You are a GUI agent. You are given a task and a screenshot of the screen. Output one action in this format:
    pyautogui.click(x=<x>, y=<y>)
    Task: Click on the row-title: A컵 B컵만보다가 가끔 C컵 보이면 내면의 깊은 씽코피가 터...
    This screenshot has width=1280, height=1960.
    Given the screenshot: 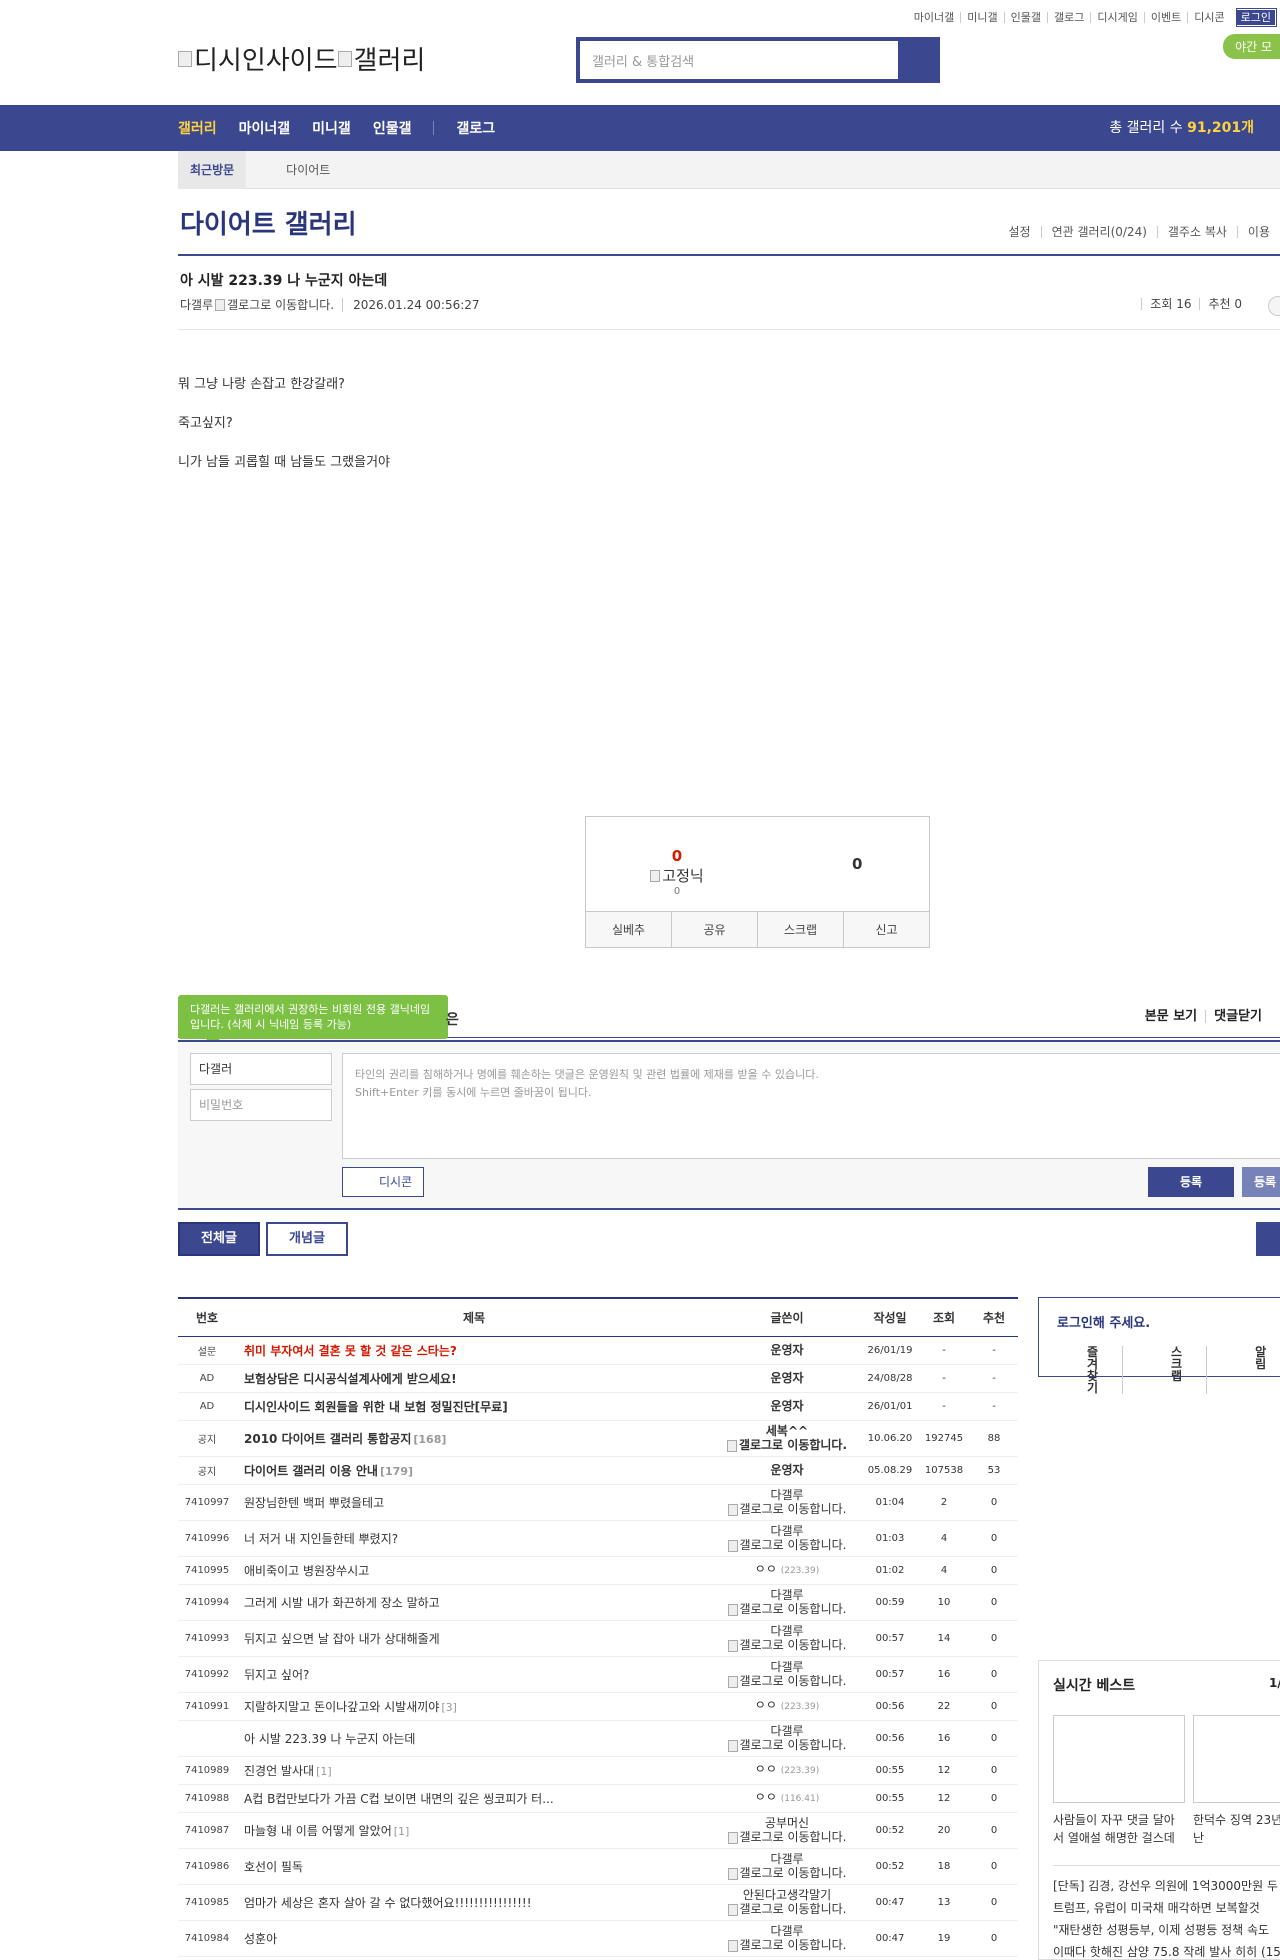 What is the action you would take?
    pyautogui.click(x=474, y=1798)
    